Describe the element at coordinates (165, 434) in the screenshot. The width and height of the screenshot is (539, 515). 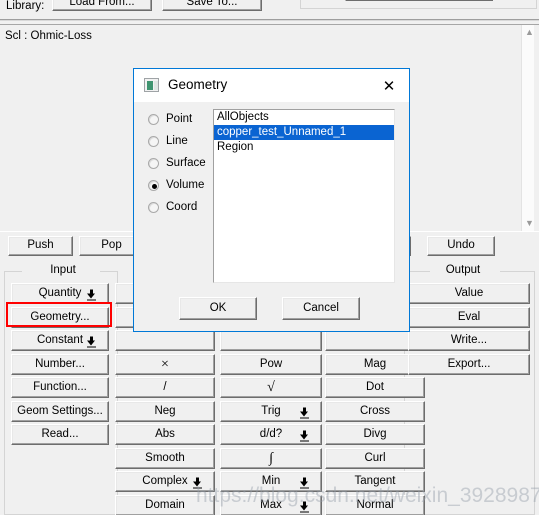
I see `math-button-abs: Abs` at that location.